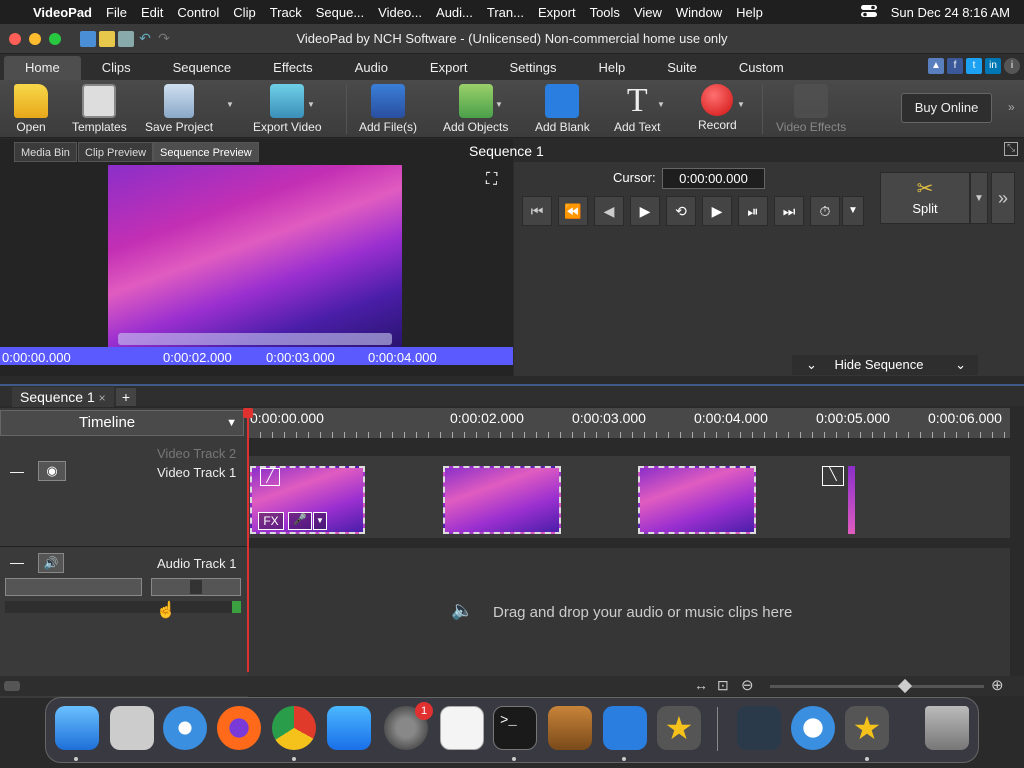 Image resolution: width=1024 pixels, height=768 pixels. I want to click on app-store-icon, so click(349, 728).